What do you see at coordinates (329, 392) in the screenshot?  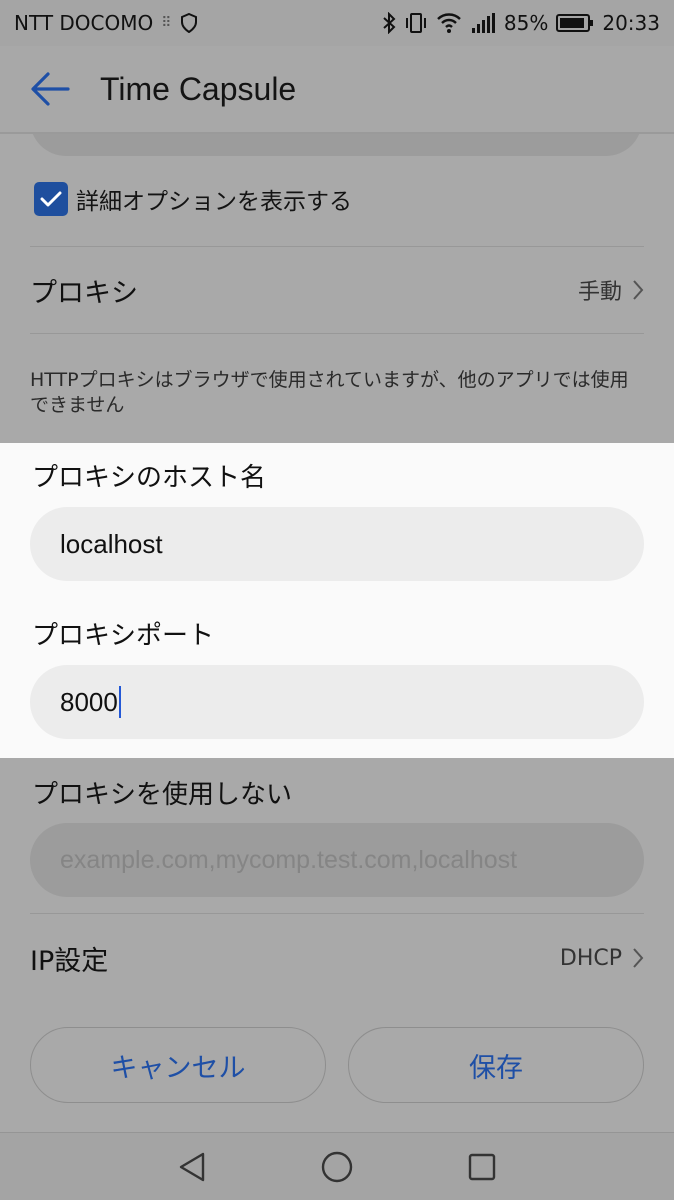 I see `proxy-note: HTTPプロキシはブラウザで使用されていますが、他のアプリでは使用できません` at bounding box center [329, 392].